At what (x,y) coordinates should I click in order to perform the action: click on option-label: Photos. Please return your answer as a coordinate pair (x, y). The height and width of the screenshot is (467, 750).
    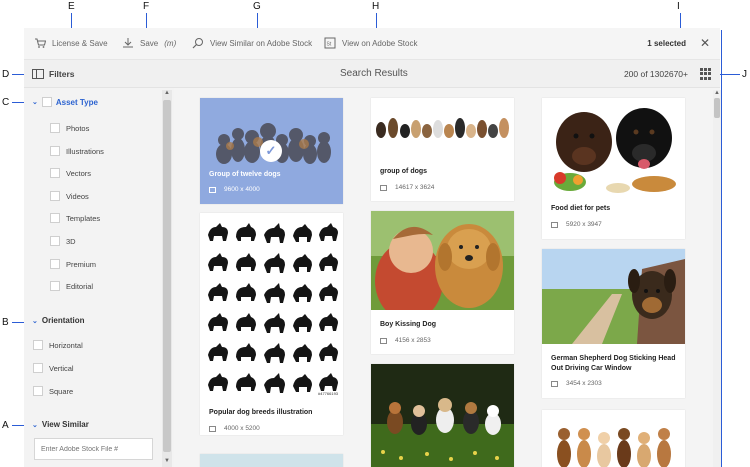
    Looking at the image, I should click on (78, 128).